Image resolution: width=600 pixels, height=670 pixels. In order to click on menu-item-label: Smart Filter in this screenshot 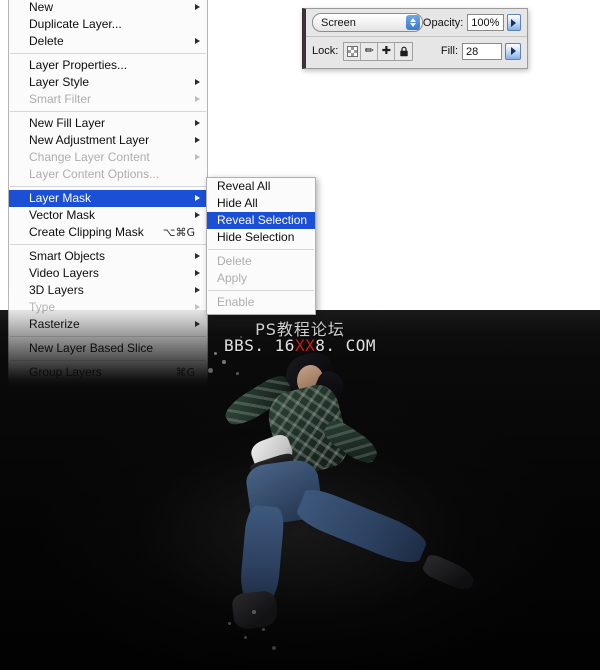, I will do `click(60, 99)`.